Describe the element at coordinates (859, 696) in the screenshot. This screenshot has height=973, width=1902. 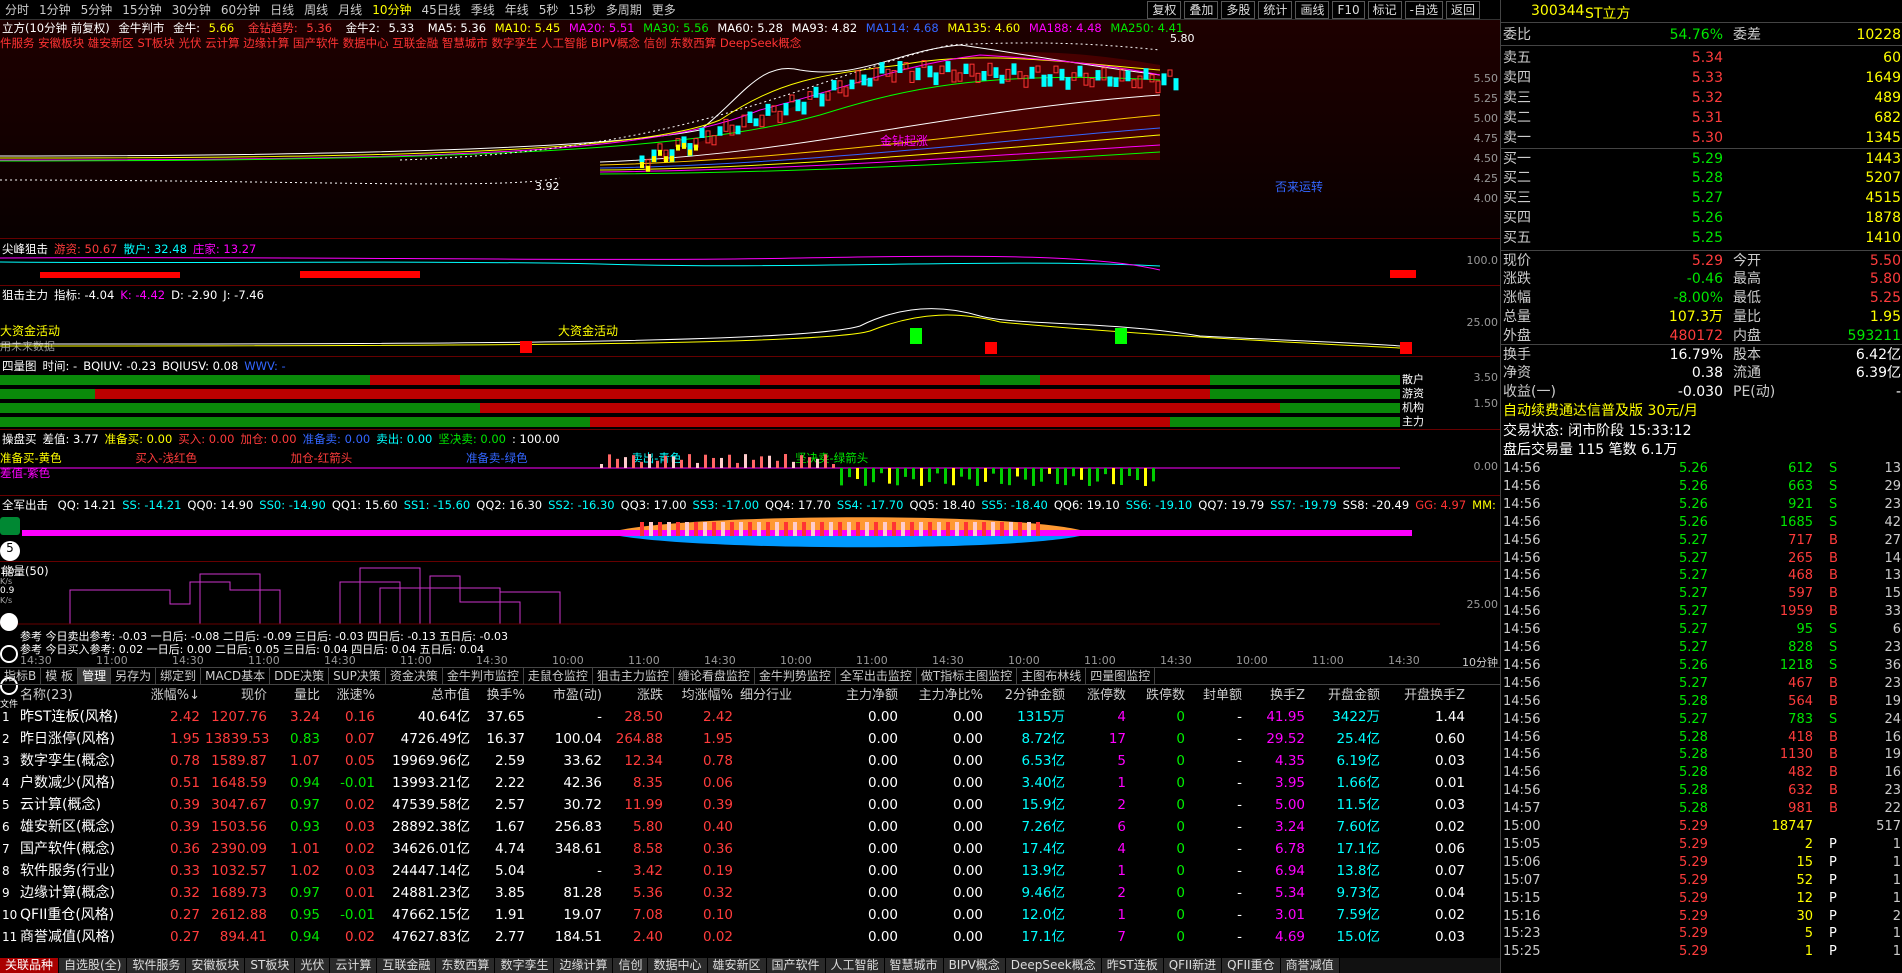
I see `table-header-cell: 主力净额` at that location.